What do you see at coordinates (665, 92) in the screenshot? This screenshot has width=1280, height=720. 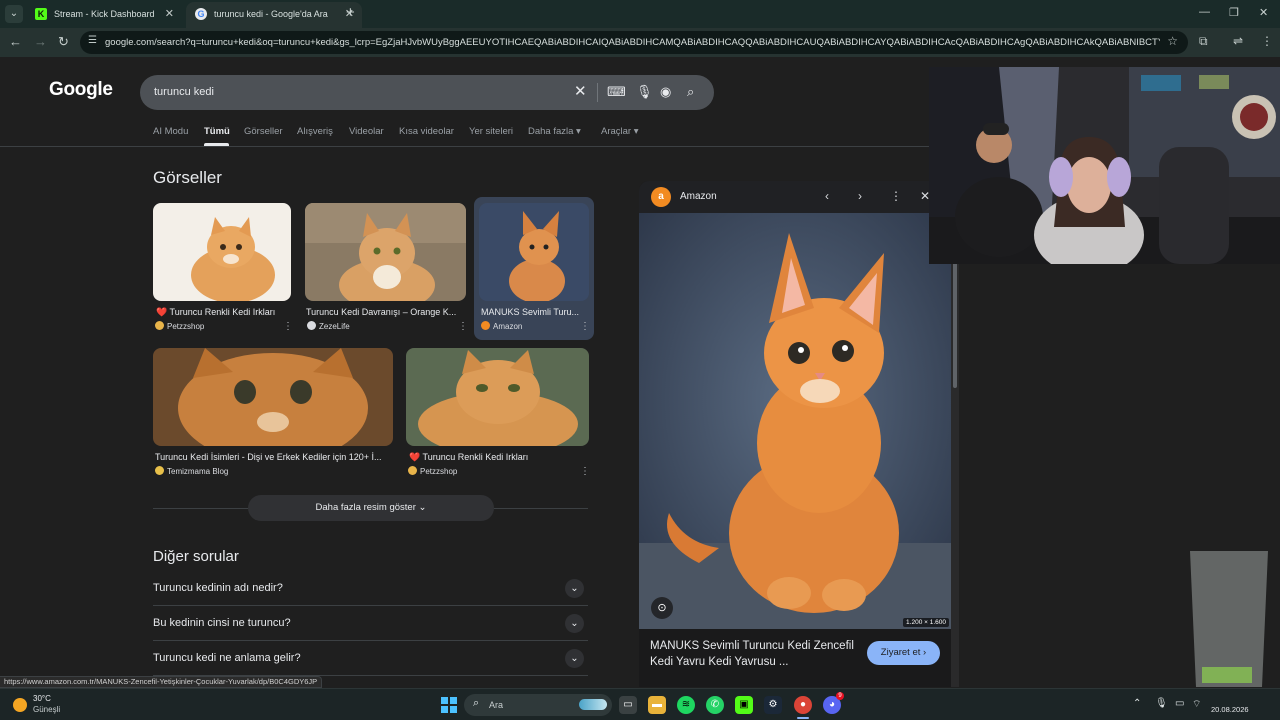 I see `lens-icon: ◉` at bounding box center [665, 92].